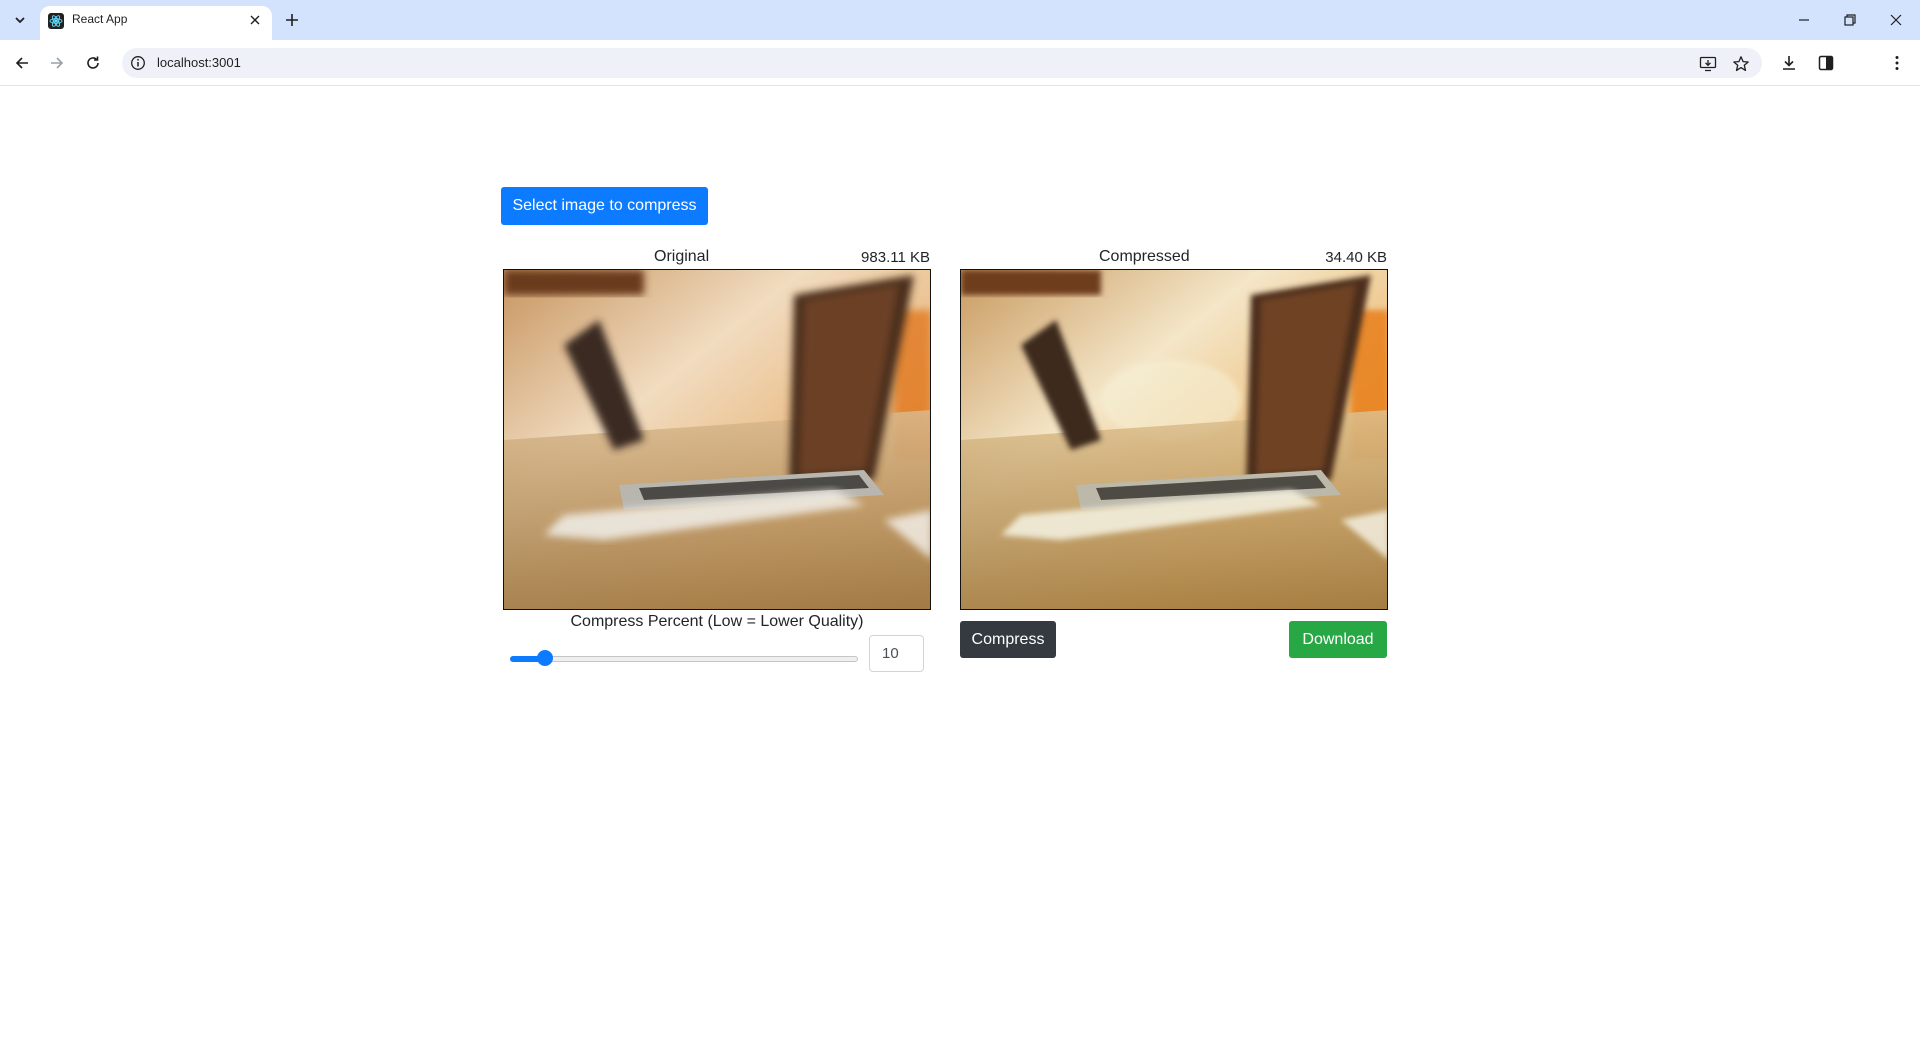  Describe the element at coordinates (1741, 64) in the screenshot. I see `star-icon` at that location.